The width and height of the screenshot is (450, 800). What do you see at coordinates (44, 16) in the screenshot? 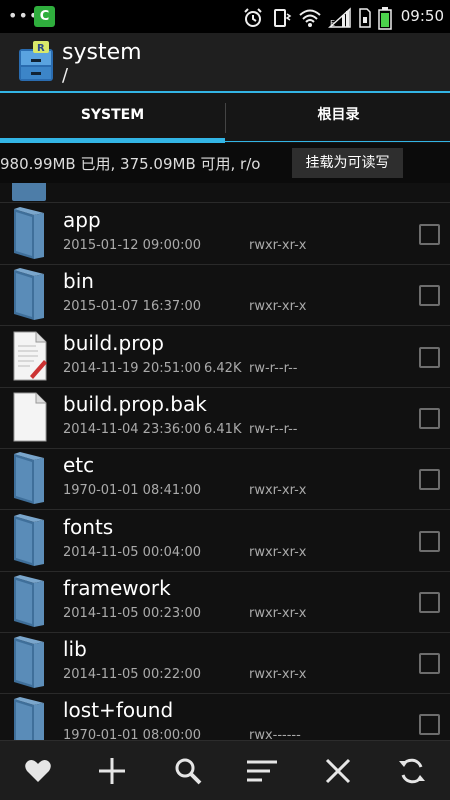
I see `app-notification-icon: C` at bounding box center [44, 16].